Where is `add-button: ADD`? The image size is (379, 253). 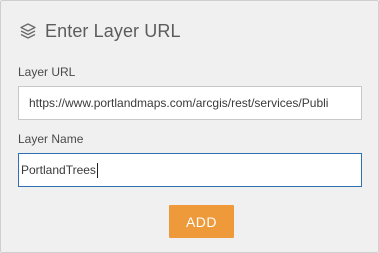
add-button: ADD is located at coordinates (201, 221).